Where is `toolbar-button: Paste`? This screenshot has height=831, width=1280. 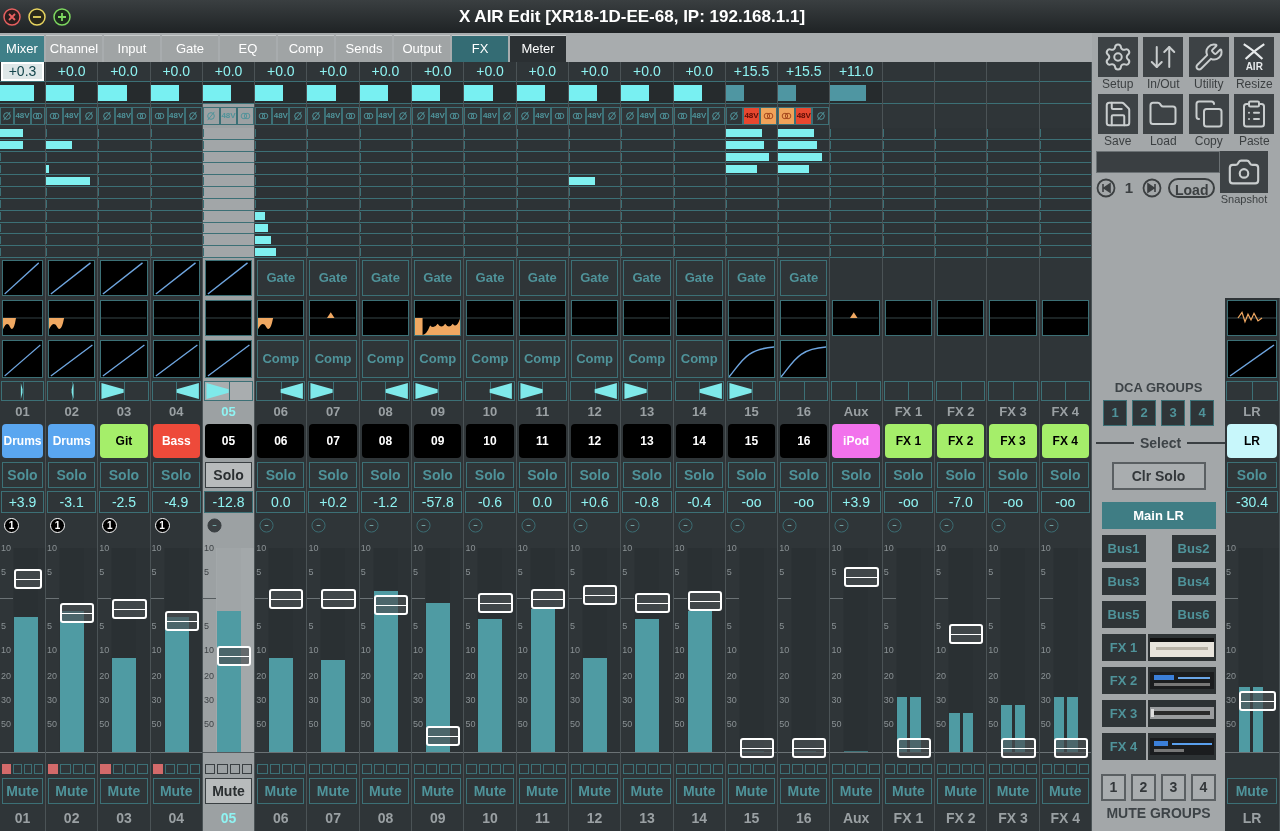 toolbar-button: Paste is located at coordinates (1254, 121).